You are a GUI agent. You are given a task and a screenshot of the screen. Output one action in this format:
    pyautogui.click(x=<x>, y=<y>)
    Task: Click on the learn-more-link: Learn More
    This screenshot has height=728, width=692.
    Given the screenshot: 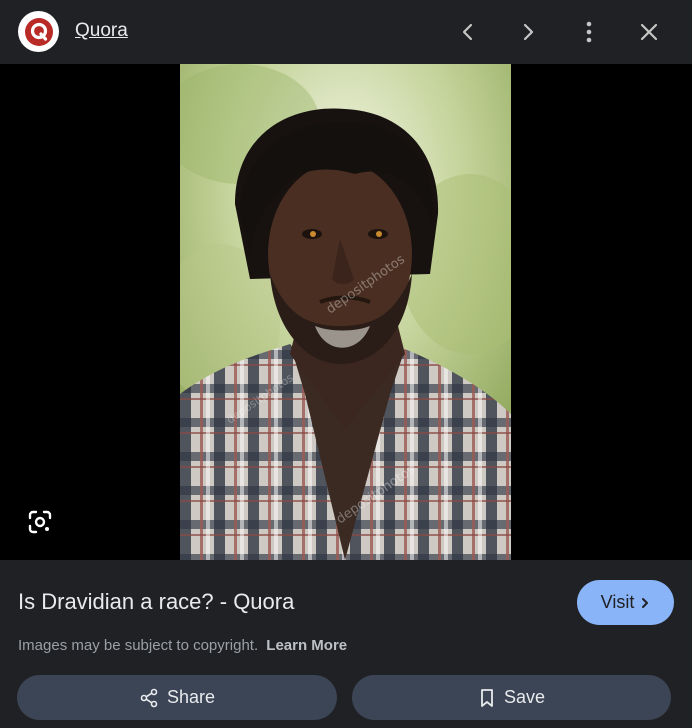 What is the action you would take?
    pyautogui.click(x=306, y=645)
    